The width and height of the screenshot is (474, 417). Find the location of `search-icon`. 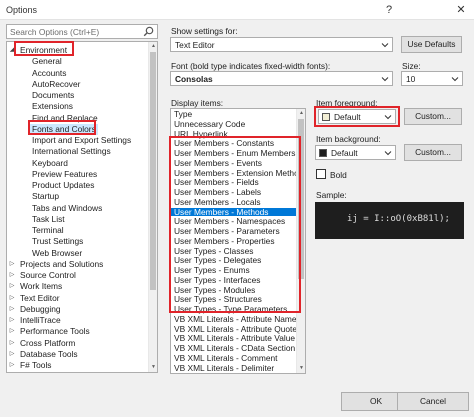

search-icon is located at coordinates (148, 31).